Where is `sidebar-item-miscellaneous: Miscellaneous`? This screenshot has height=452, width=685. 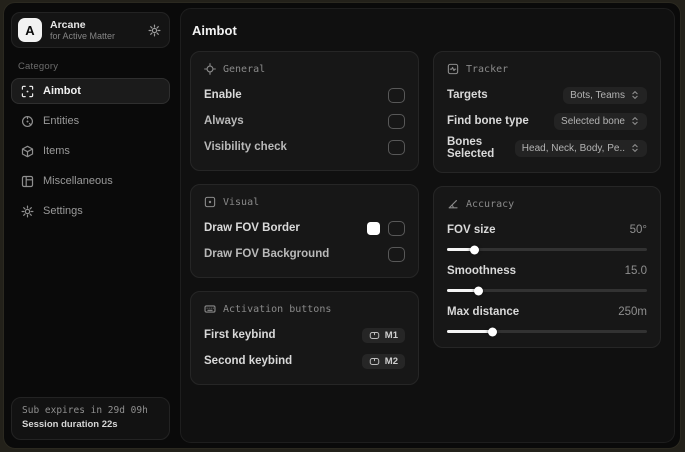 sidebar-item-miscellaneous: Miscellaneous is located at coordinates (90, 181).